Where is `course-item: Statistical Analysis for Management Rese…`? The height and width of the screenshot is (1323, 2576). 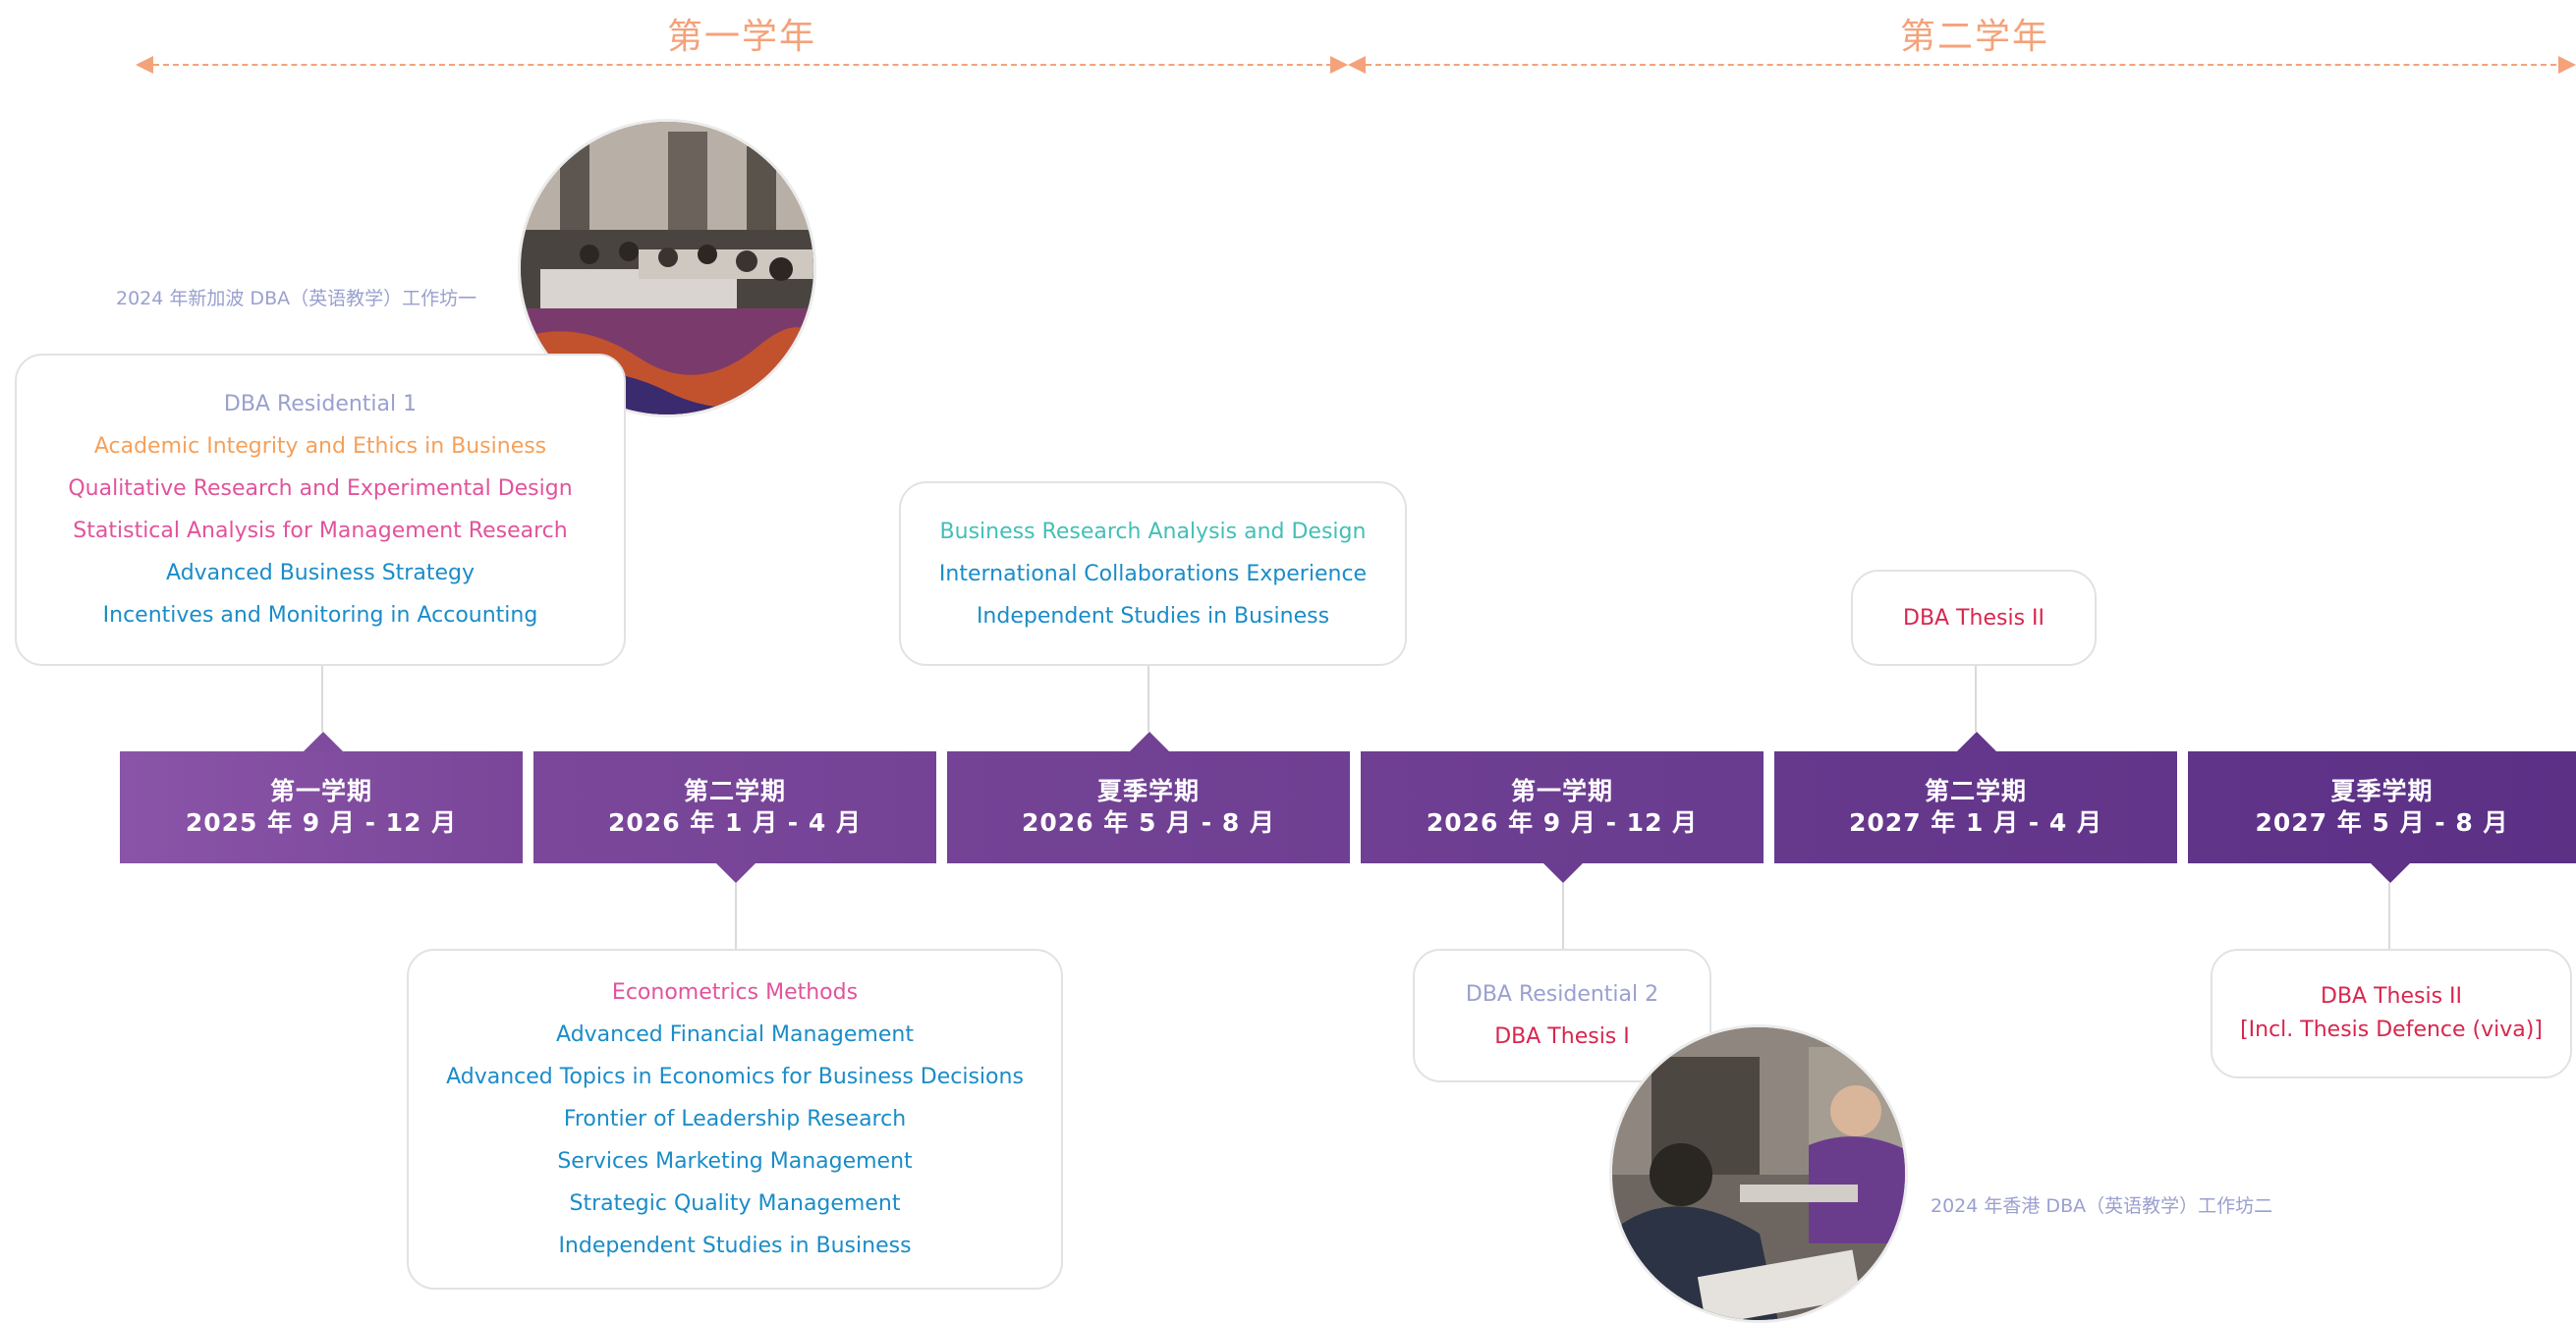 course-item: Statistical Analysis for Management Rese… is located at coordinates (320, 531).